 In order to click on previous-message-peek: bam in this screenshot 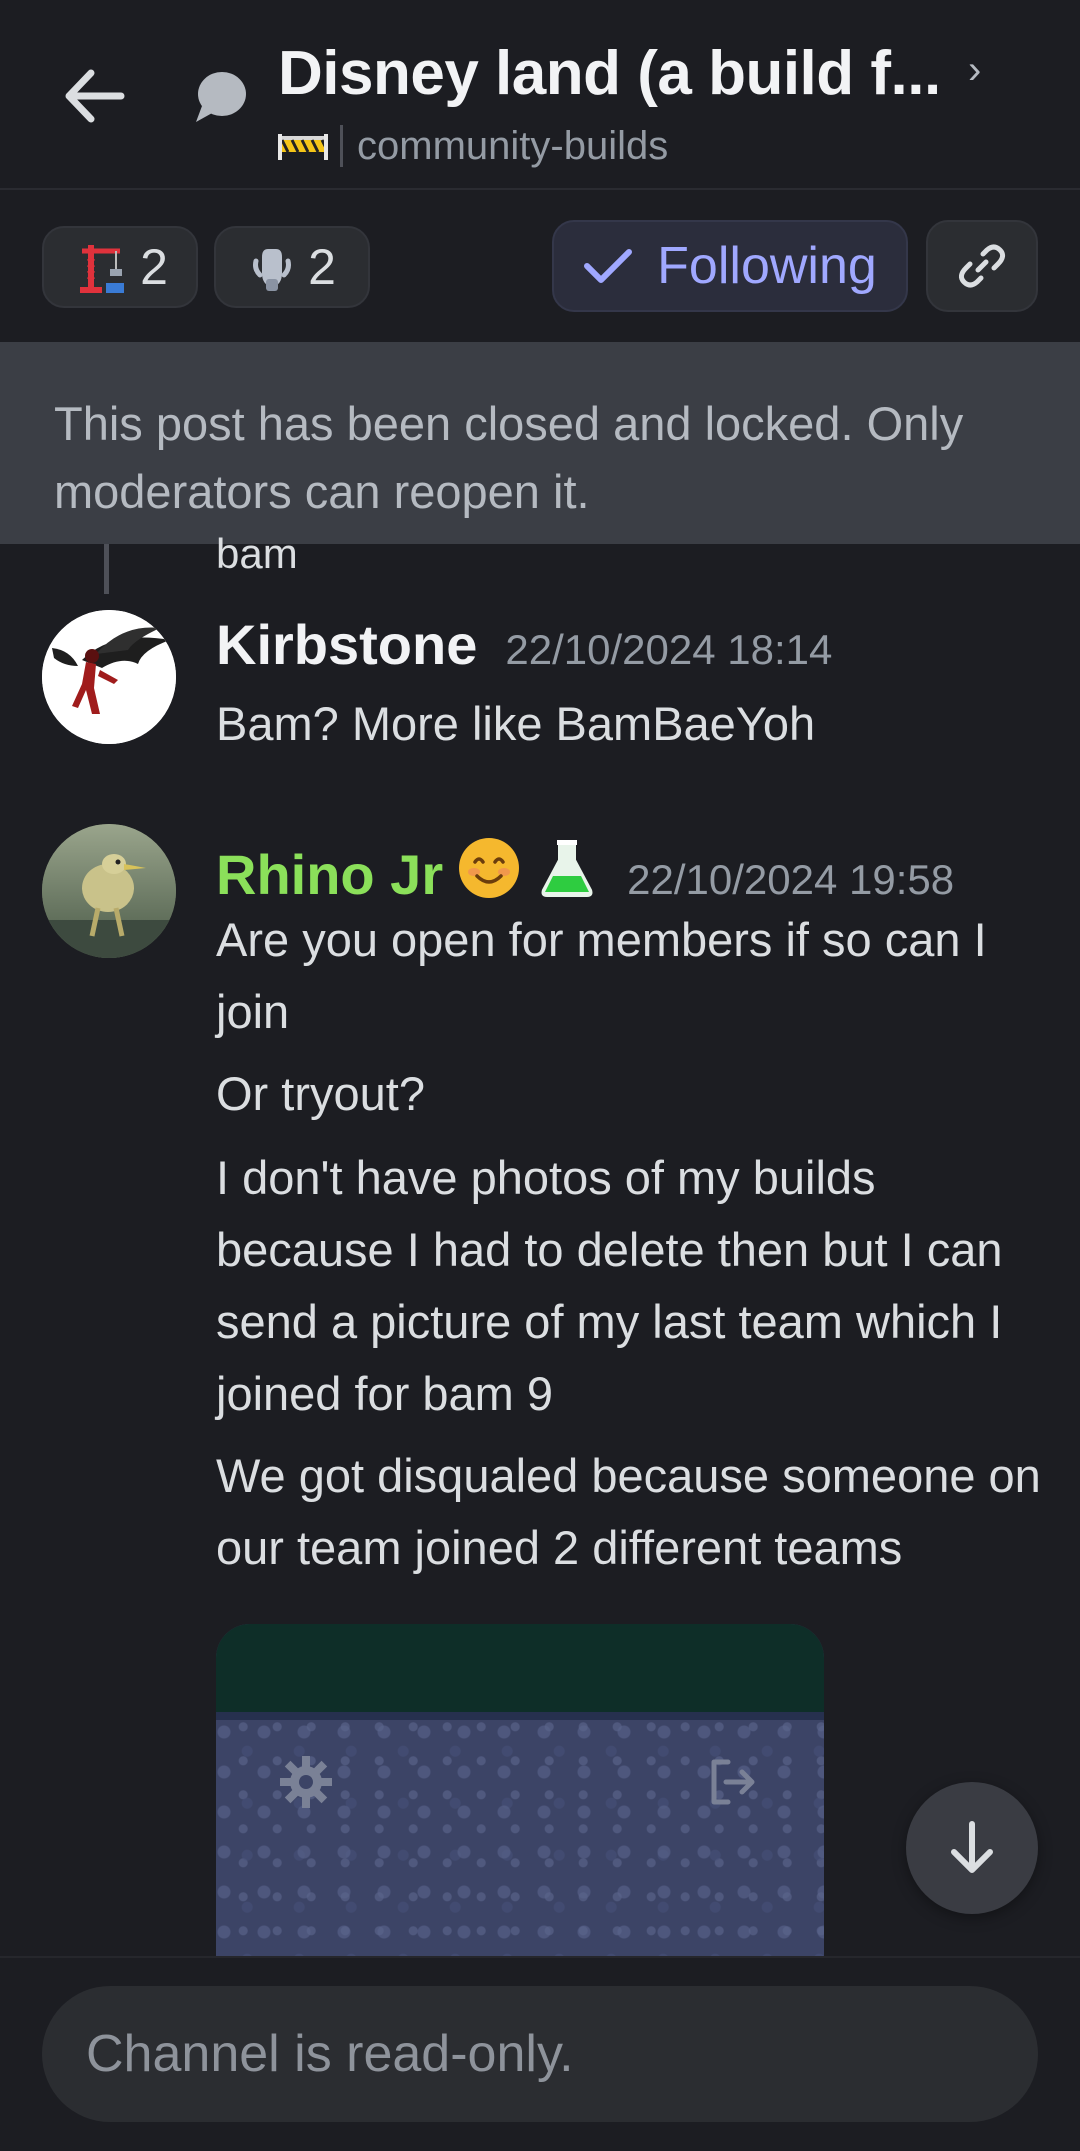, I will do `click(257, 553)`.